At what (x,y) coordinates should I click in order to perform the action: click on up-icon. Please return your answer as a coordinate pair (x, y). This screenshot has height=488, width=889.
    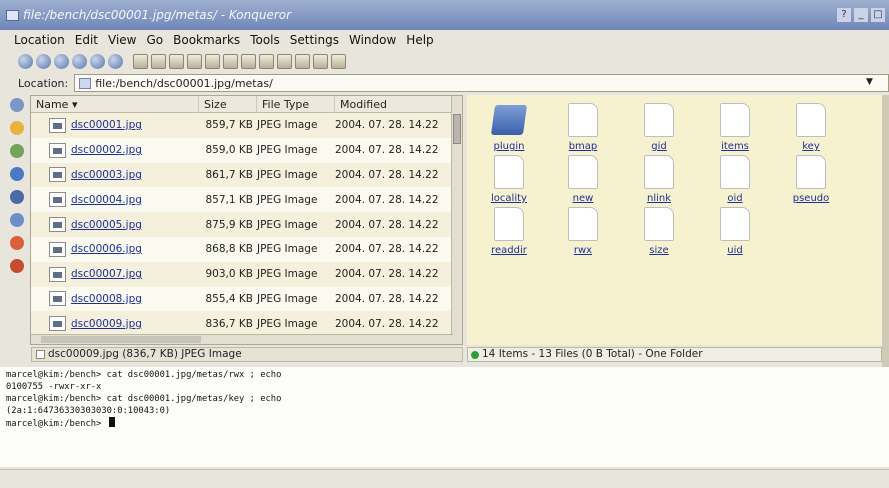
    Looking at the image, I should click on (61, 61).